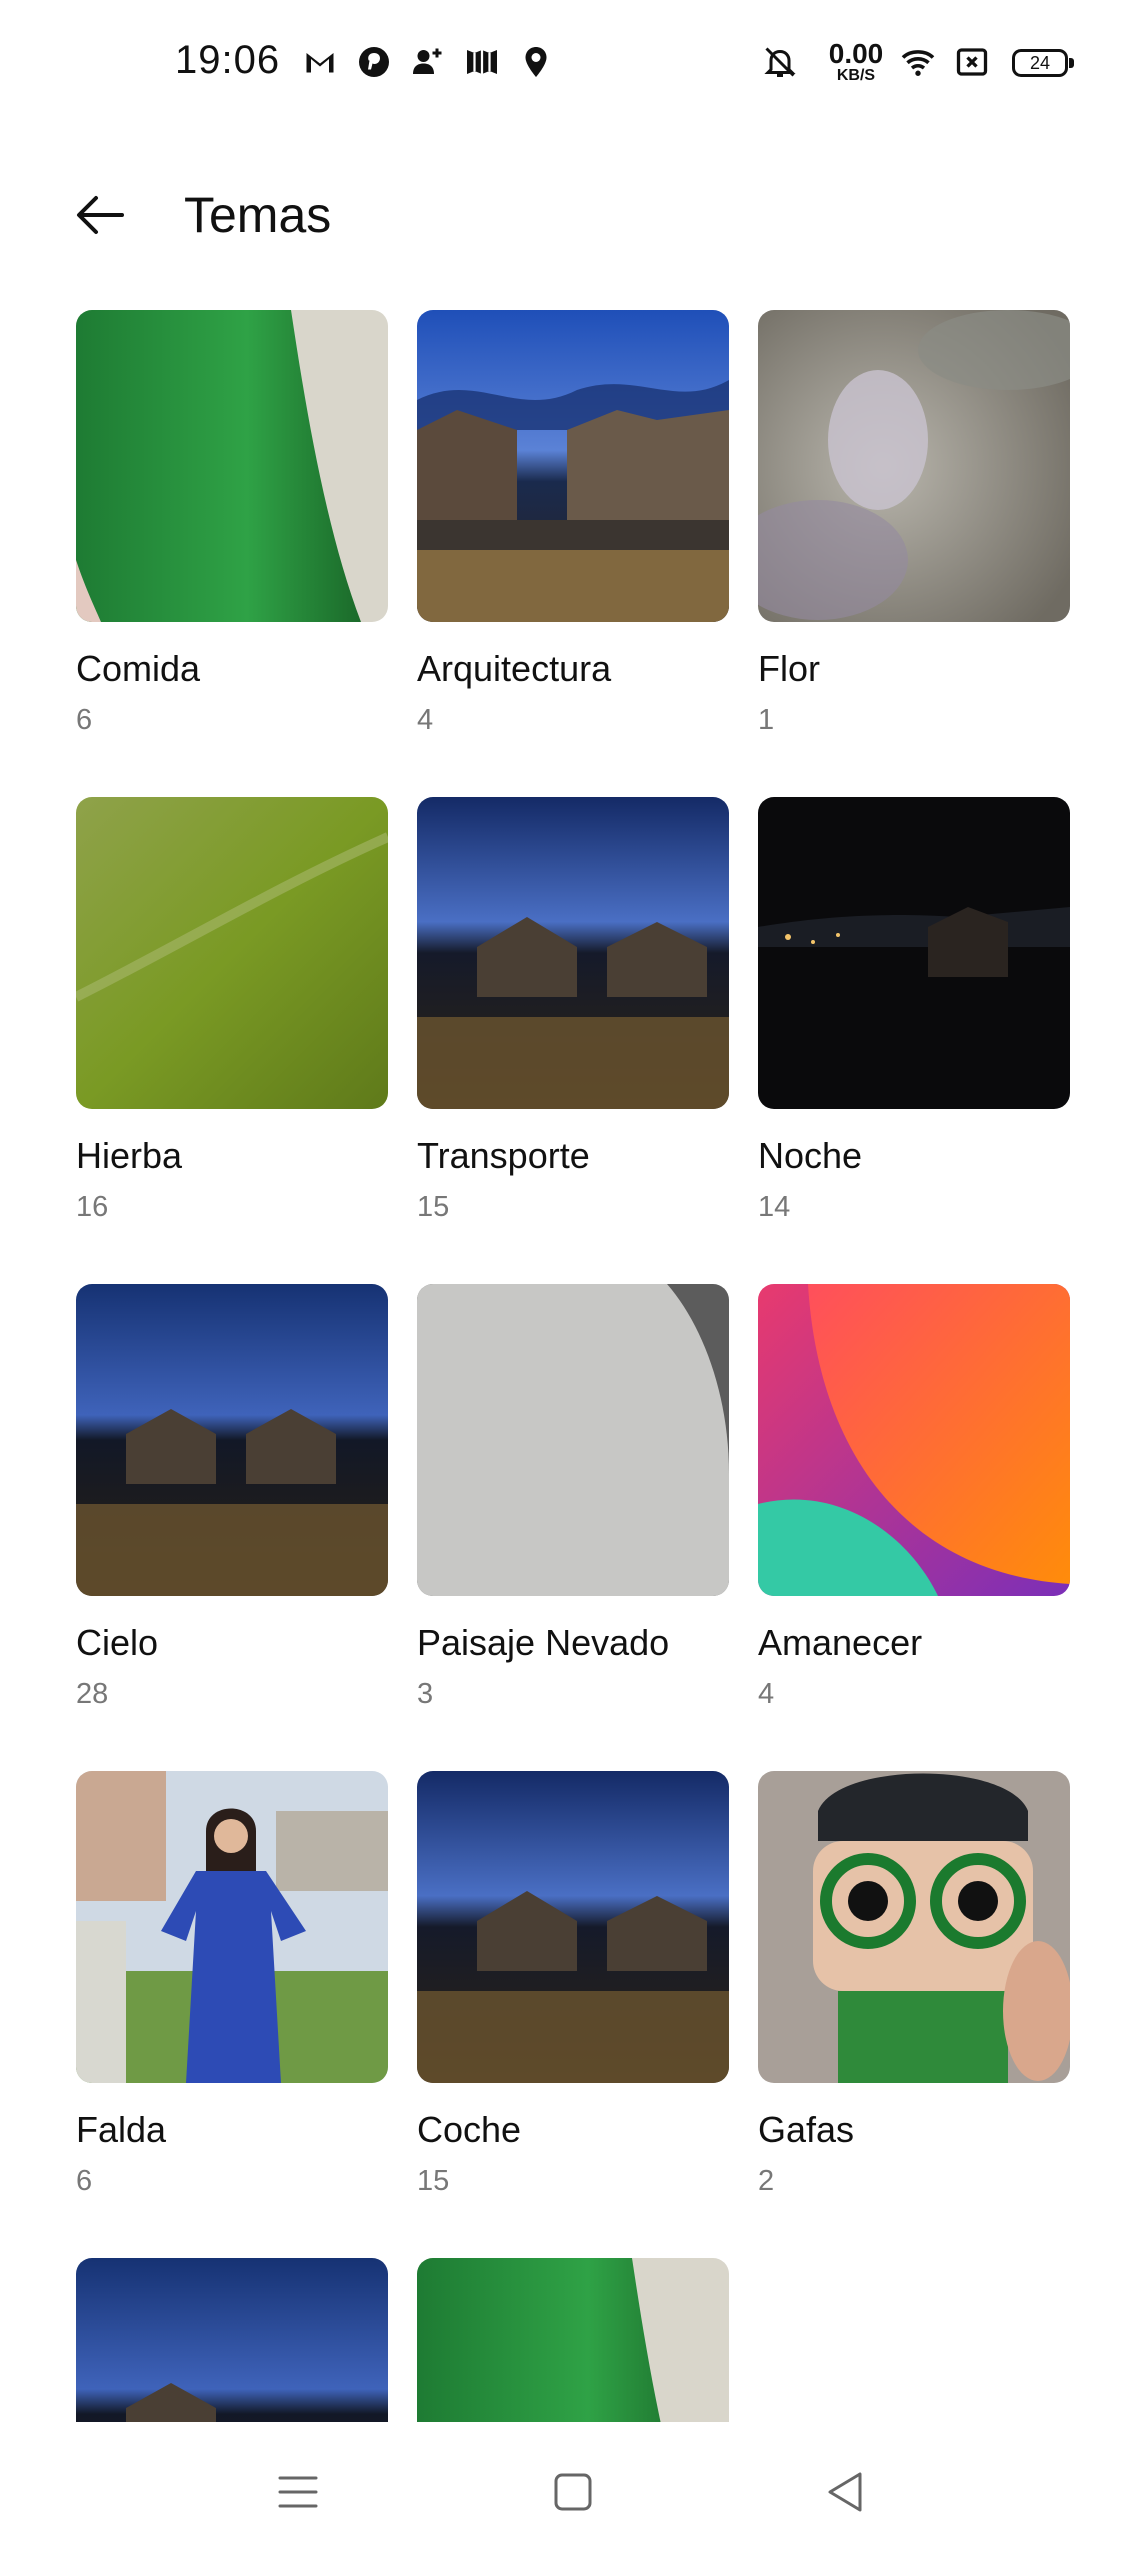  What do you see at coordinates (840, 1642) in the screenshot?
I see `topic-name: Amanecer` at bounding box center [840, 1642].